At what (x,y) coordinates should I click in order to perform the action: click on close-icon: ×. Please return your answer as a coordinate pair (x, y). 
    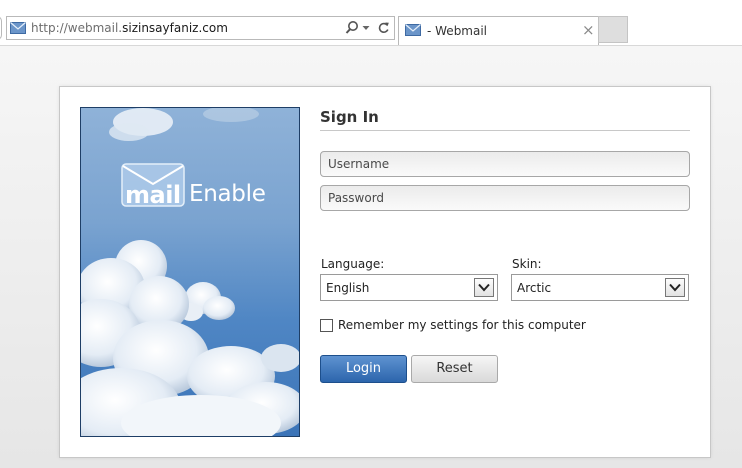
    Looking at the image, I should click on (588, 30).